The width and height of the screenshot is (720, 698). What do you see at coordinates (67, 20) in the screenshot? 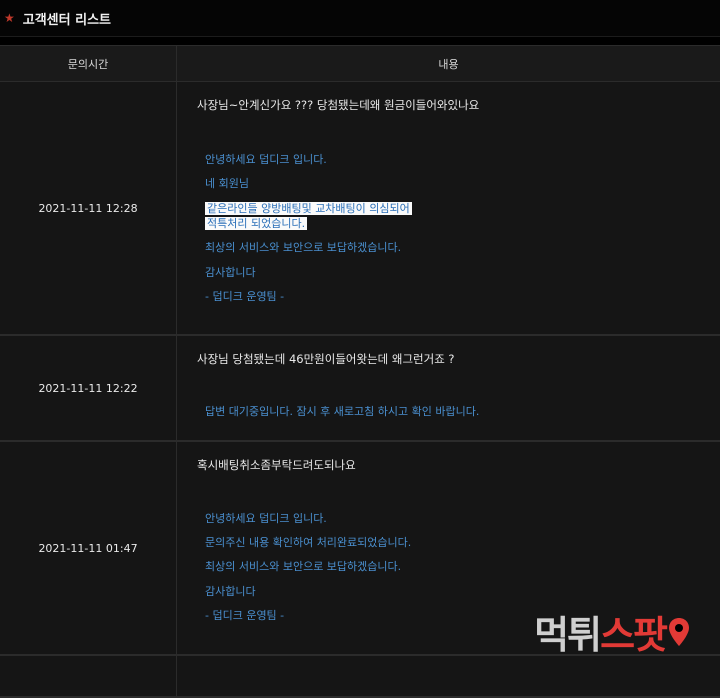
I see `page-title: 고객센터 리스트` at bounding box center [67, 20].